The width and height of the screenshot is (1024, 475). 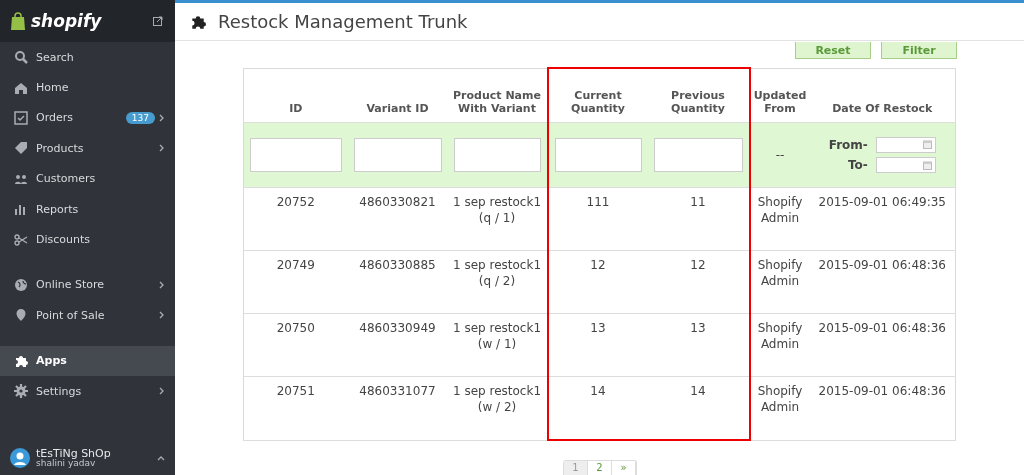 What do you see at coordinates (343, 21) in the screenshot?
I see `page-title: Restock Management Trunk` at bounding box center [343, 21].